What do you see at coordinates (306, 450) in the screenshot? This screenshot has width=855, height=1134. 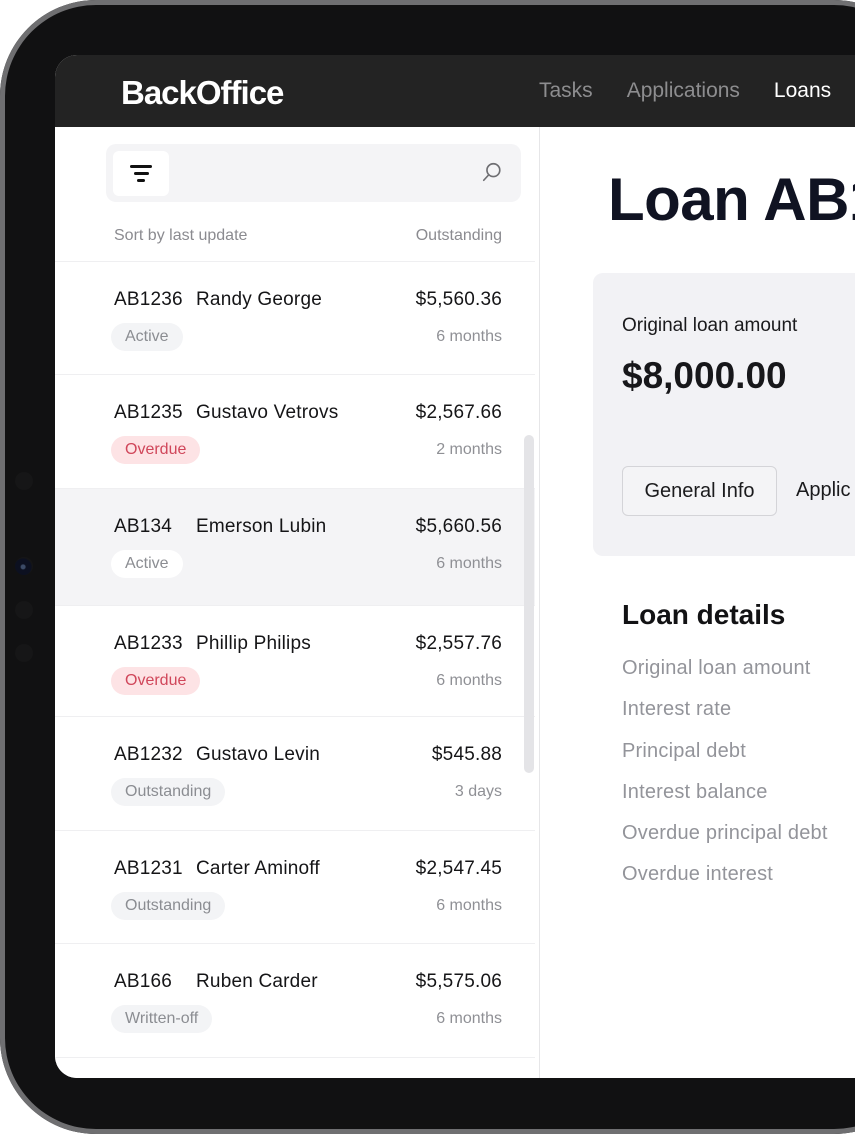 I see `row-meta: Overdue 2 months` at bounding box center [306, 450].